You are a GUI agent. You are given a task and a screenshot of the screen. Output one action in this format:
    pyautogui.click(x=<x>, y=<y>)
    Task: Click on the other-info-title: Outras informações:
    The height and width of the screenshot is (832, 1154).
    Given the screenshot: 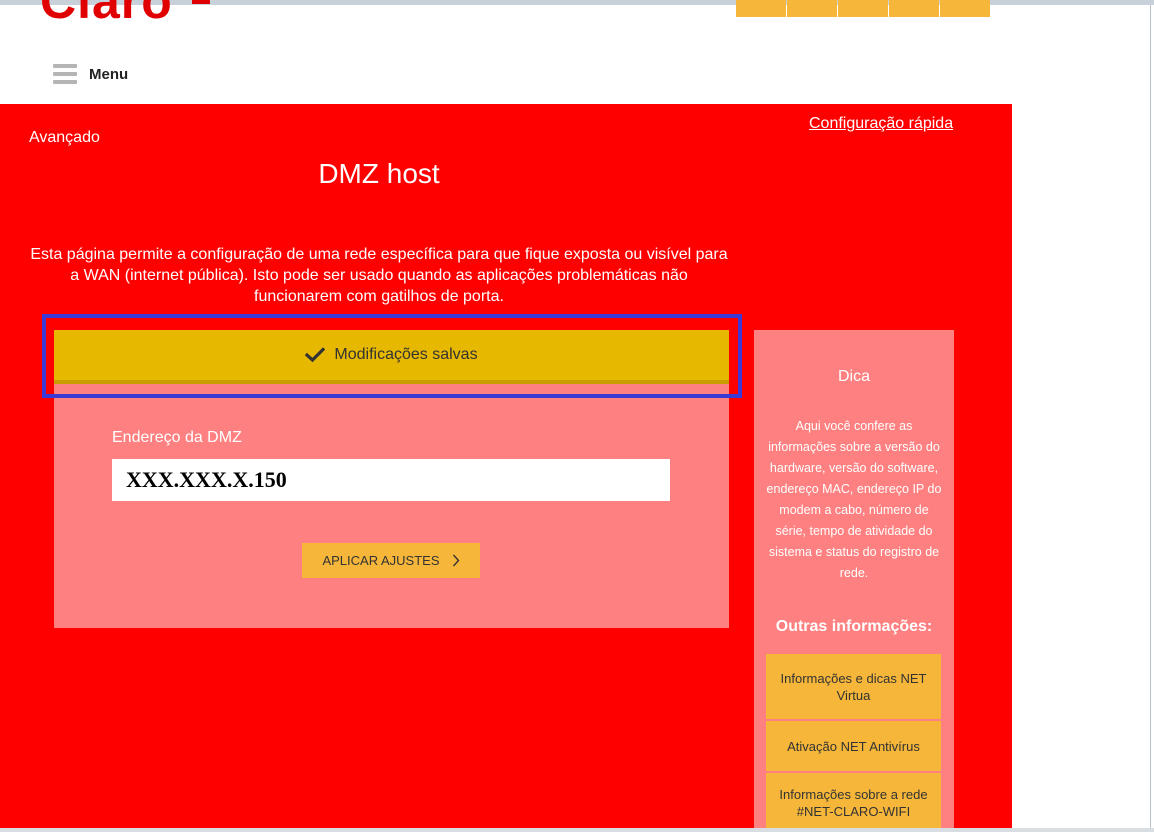 What is the action you would take?
    pyautogui.click(x=854, y=626)
    